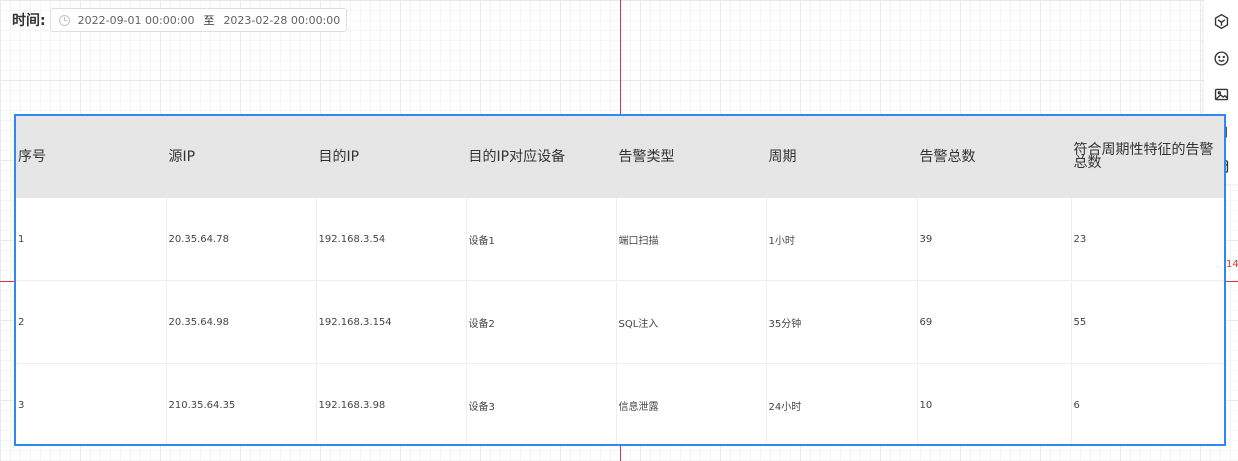  Describe the element at coordinates (136, 20) in the screenshot. I see `start-date-input: 2022-09-01 00:00:00` at that location.